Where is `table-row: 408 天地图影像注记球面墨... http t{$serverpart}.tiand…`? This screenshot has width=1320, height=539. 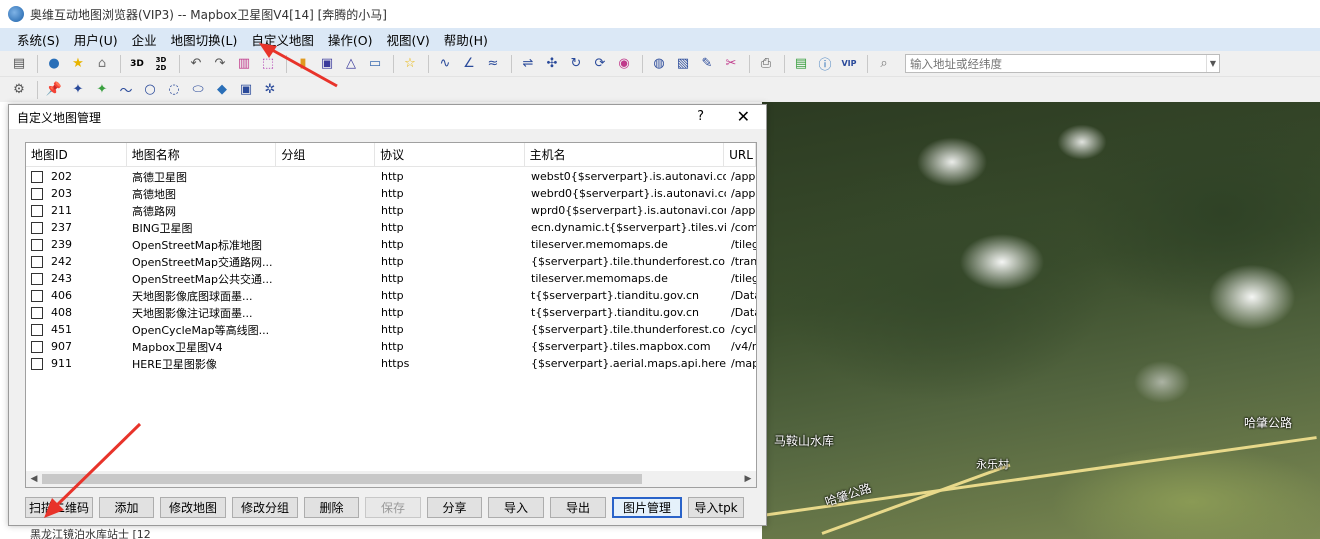
table-row: 408 天地图影像注记球面墨... http t{$serverpart}.tiand… is located at coordinates (391, 312).